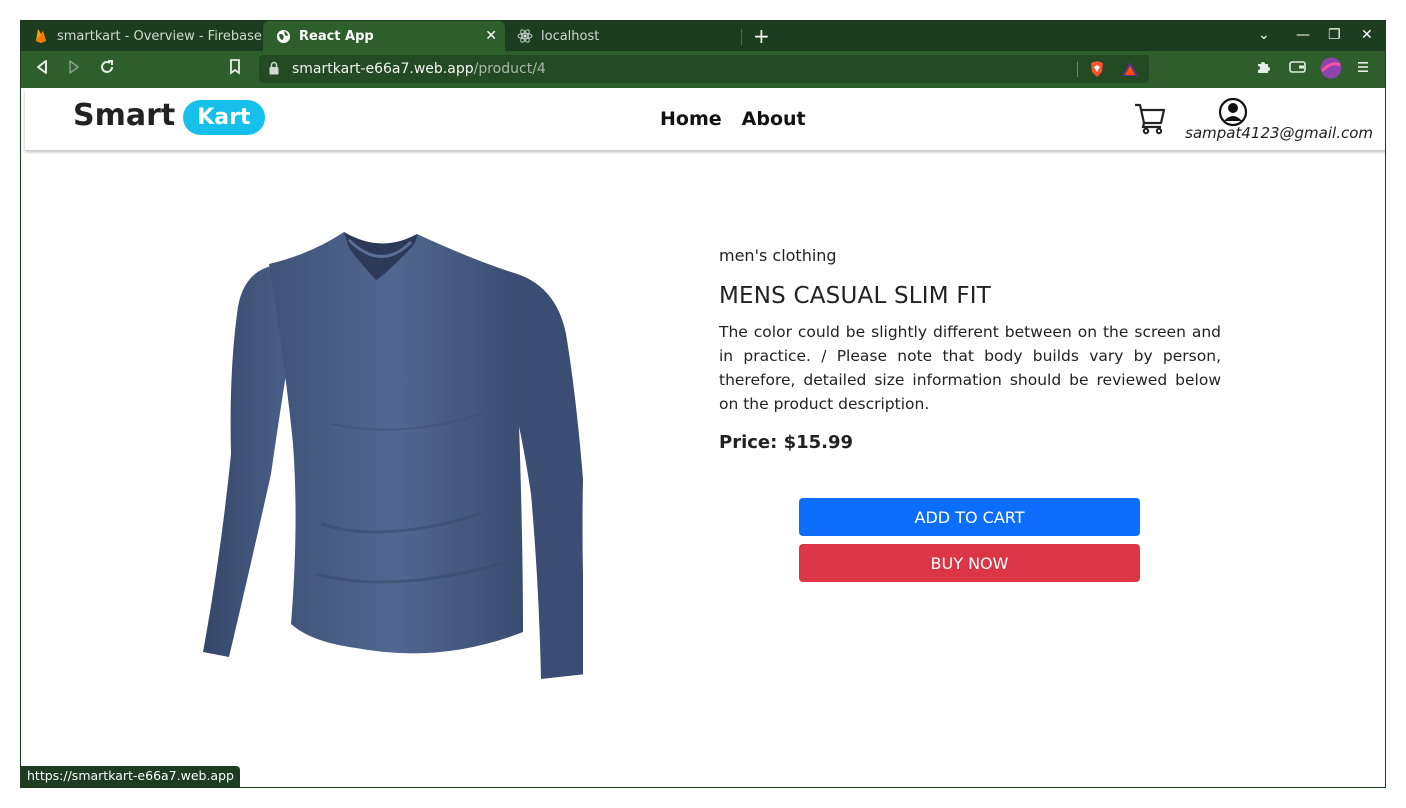  Describe the element at coordinates (1130, 71) in the screenshot. I see `brave-rewards-icon` at that location.